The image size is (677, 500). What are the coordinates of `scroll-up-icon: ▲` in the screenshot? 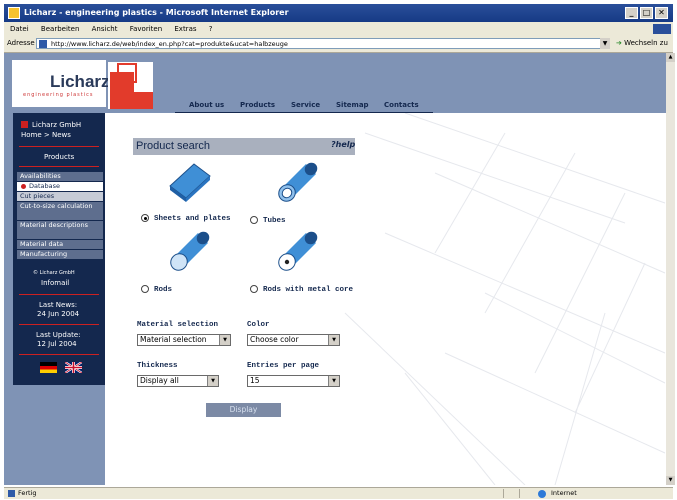 It's located at (670, 57).